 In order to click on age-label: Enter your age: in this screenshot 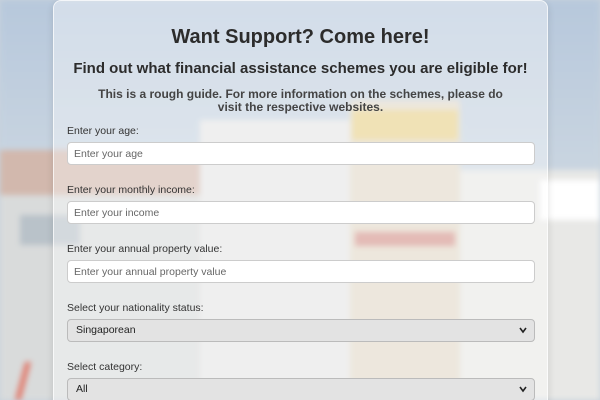, I will do `click(103, 131)`.